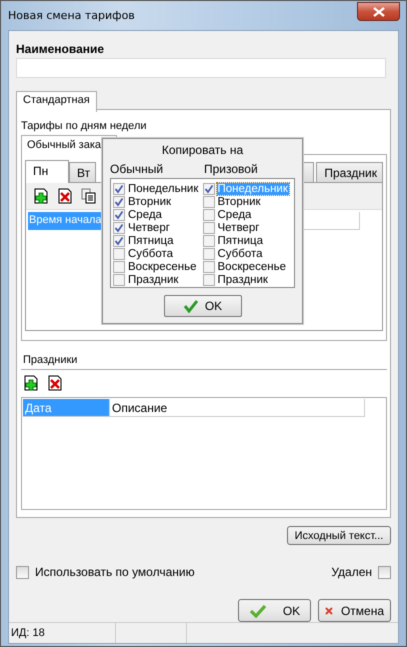 The image size is (407, 647). I want to click on cancel-button: Отмена, so click(354, 610).